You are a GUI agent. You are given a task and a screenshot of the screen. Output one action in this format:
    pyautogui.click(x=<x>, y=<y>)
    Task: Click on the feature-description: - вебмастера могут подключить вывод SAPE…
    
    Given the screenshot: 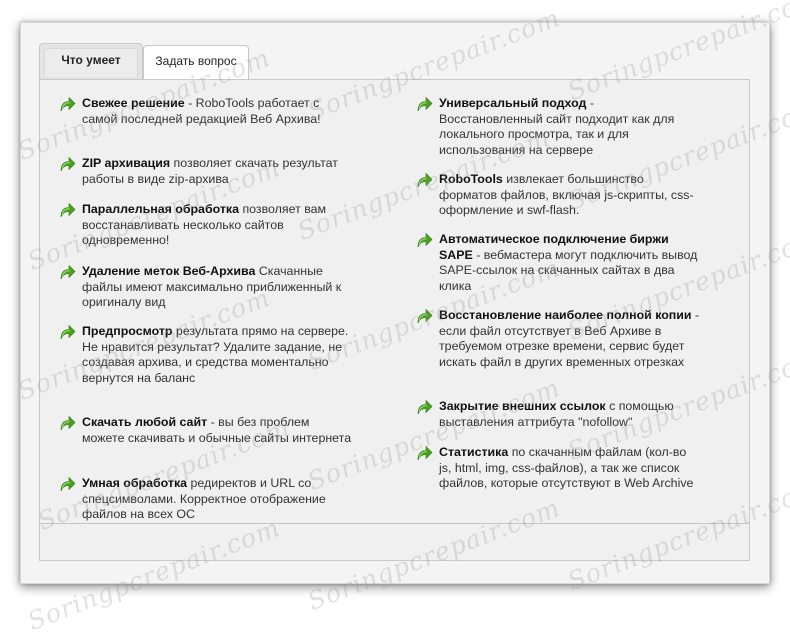 What is the action you would take?
    pyautogui.click(x=568, y=270)
    